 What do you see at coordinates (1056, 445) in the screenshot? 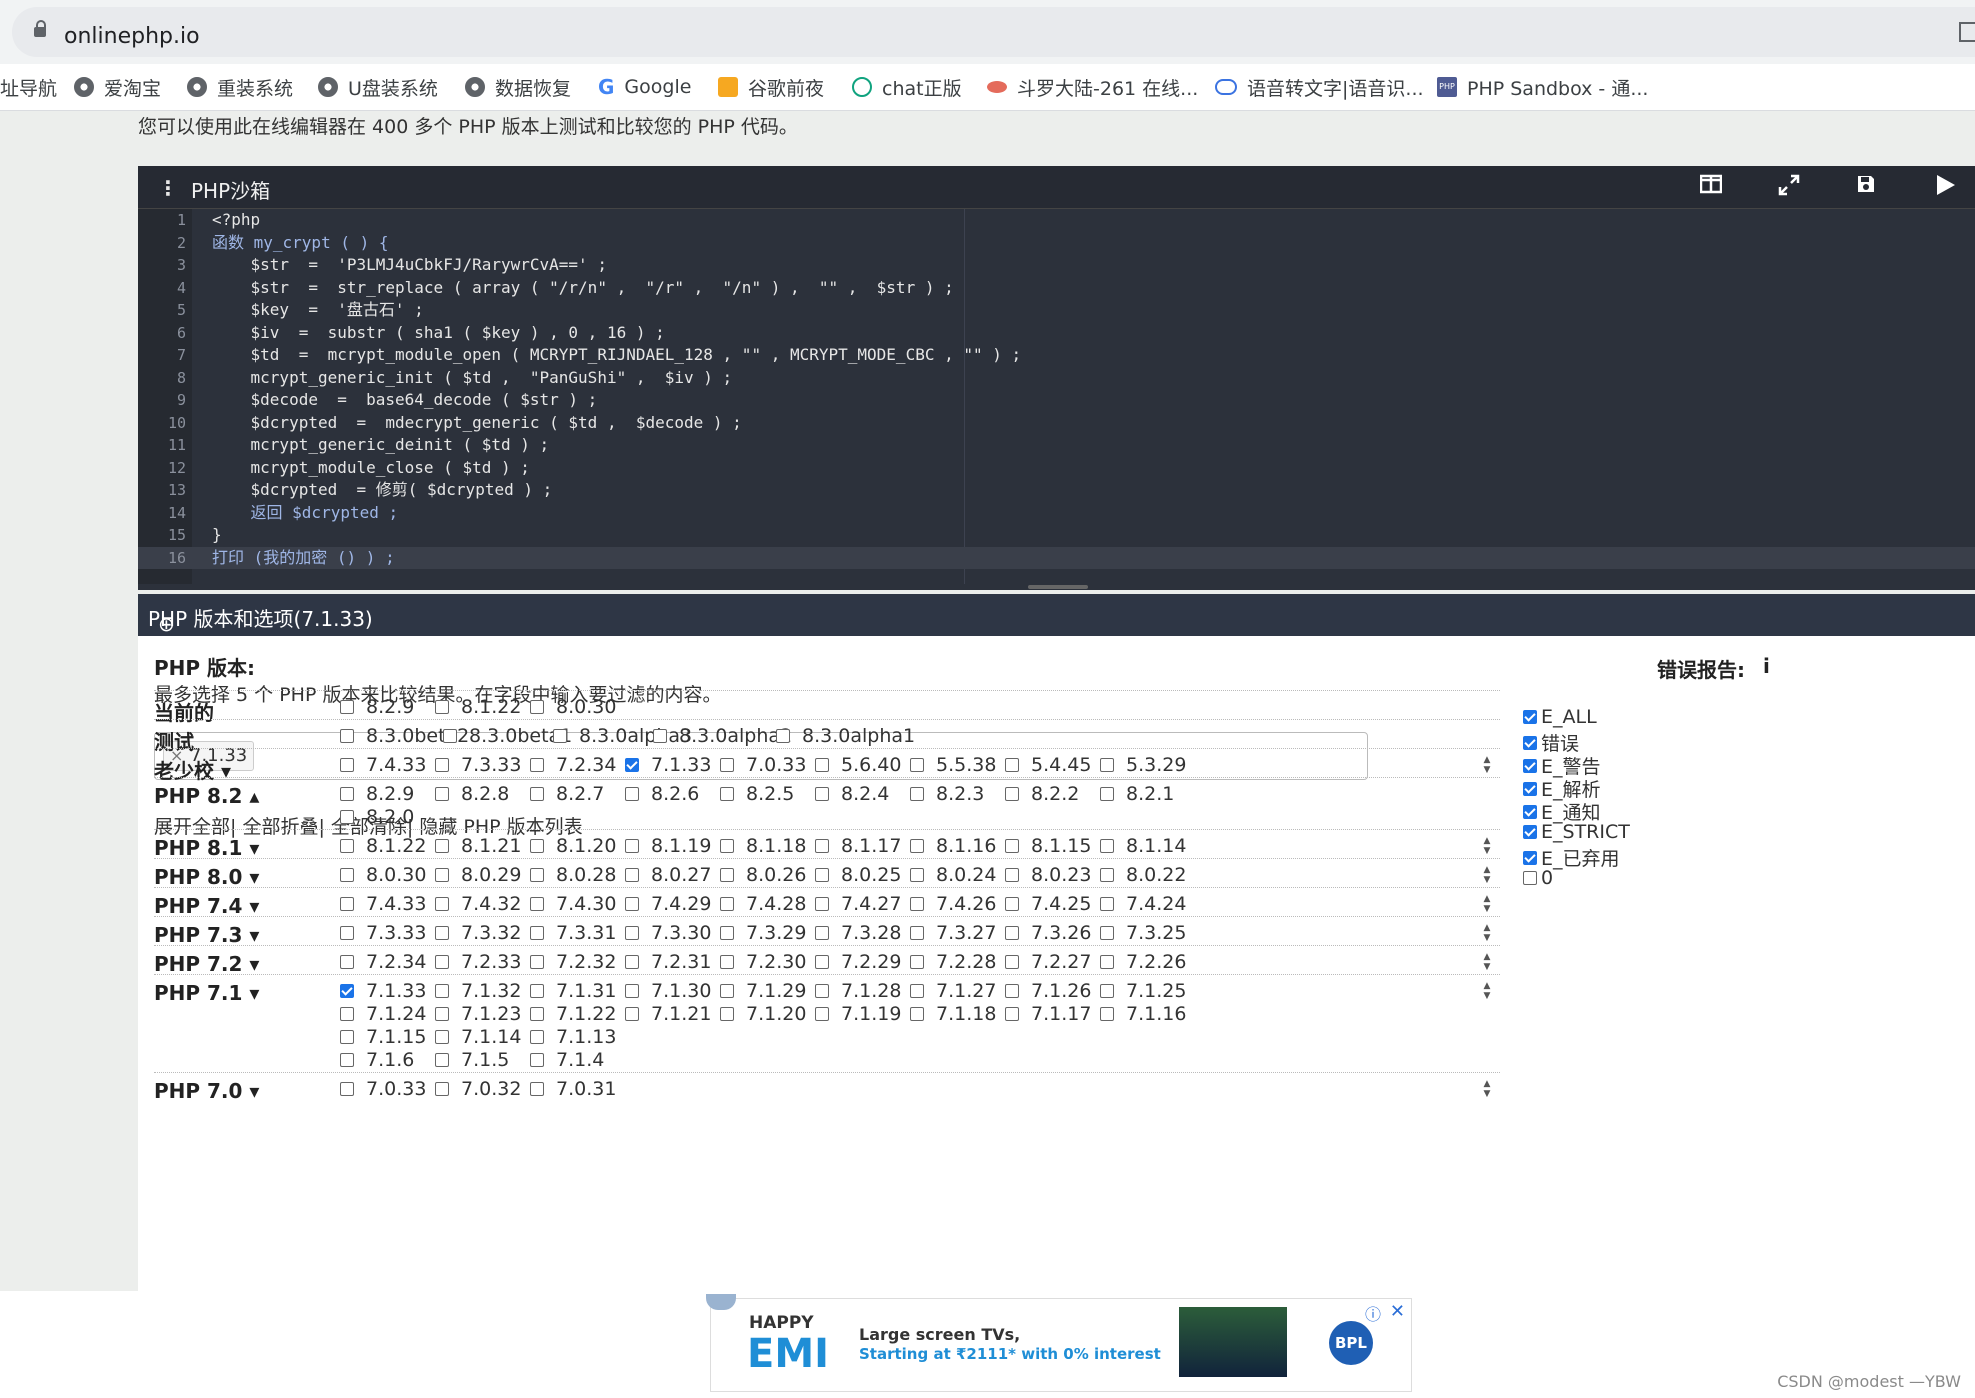
I see `code-line: 11 mcrypt_generic_deinit ( $td ) ;` at bounding box center [1056, 445].